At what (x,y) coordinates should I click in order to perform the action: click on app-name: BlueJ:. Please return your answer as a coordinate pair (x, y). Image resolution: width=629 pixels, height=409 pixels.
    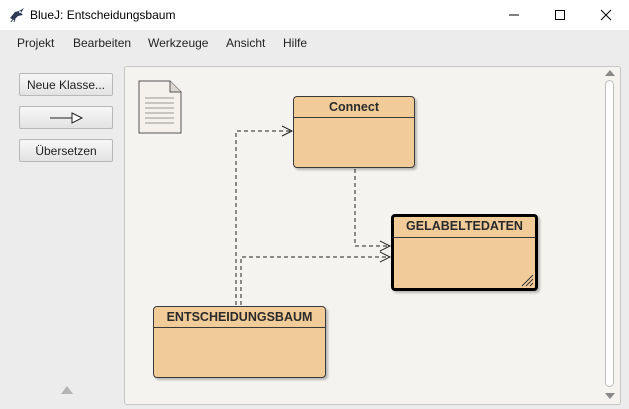
    Looking at the image, I should click on (47, 15).